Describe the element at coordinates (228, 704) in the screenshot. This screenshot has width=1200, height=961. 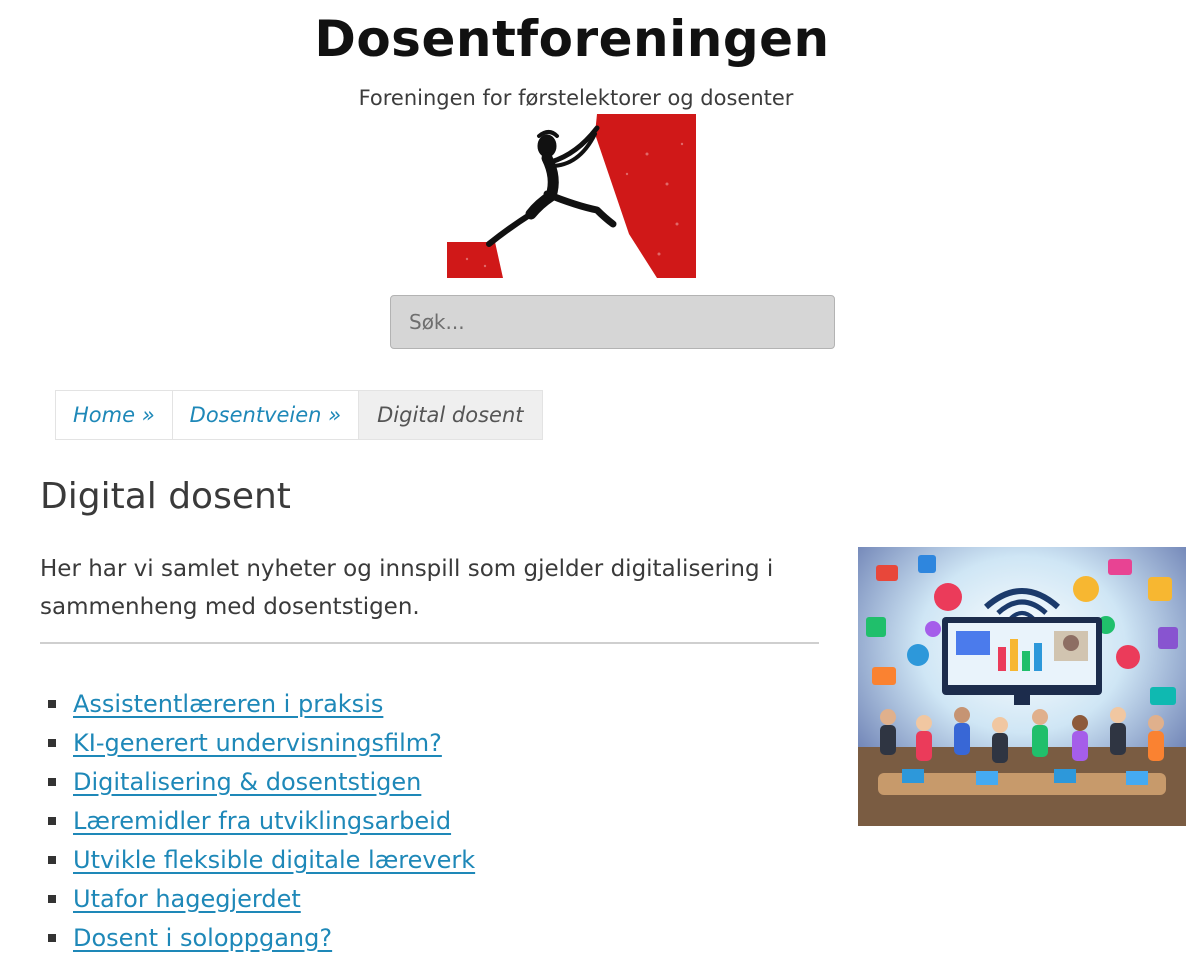
I see `post-link: Assistentlæreren i praksis` at that location.